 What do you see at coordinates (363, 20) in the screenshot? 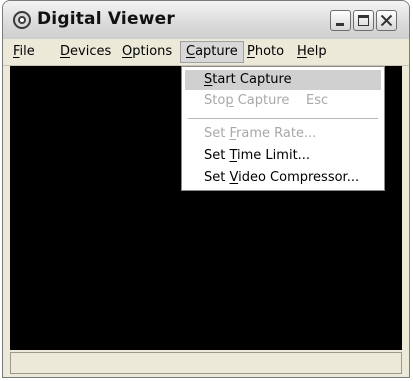
I see `maximize-button` at bounding box center [363, 20].